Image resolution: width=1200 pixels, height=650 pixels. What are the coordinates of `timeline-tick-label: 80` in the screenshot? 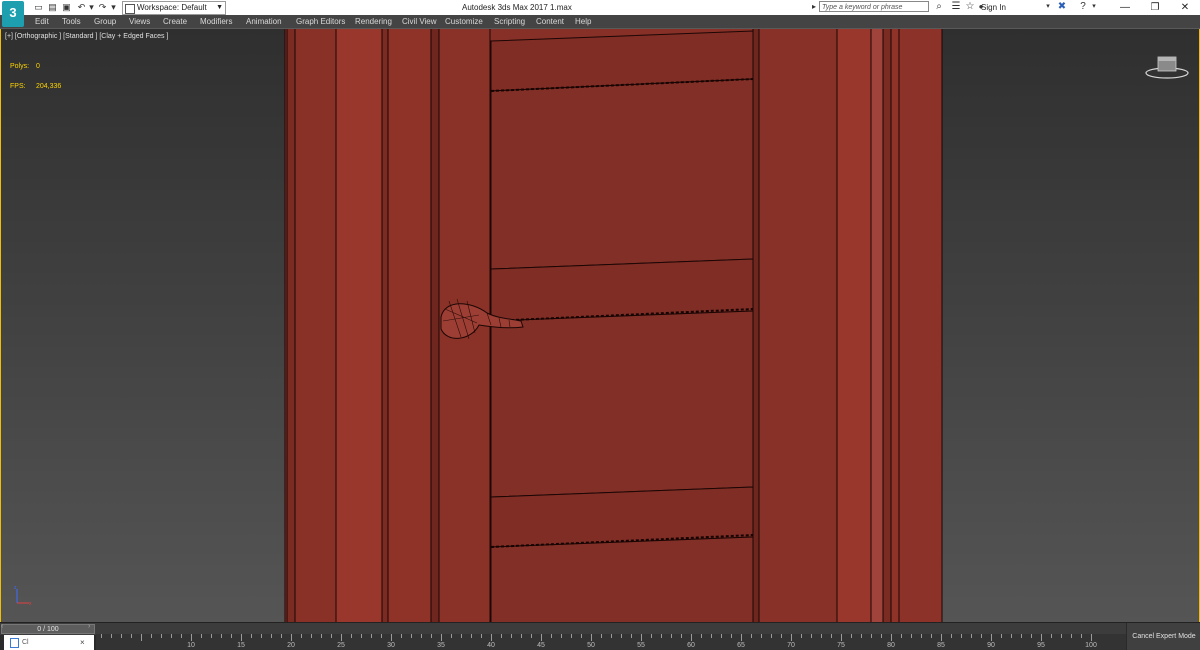 It's located at (891, 645).